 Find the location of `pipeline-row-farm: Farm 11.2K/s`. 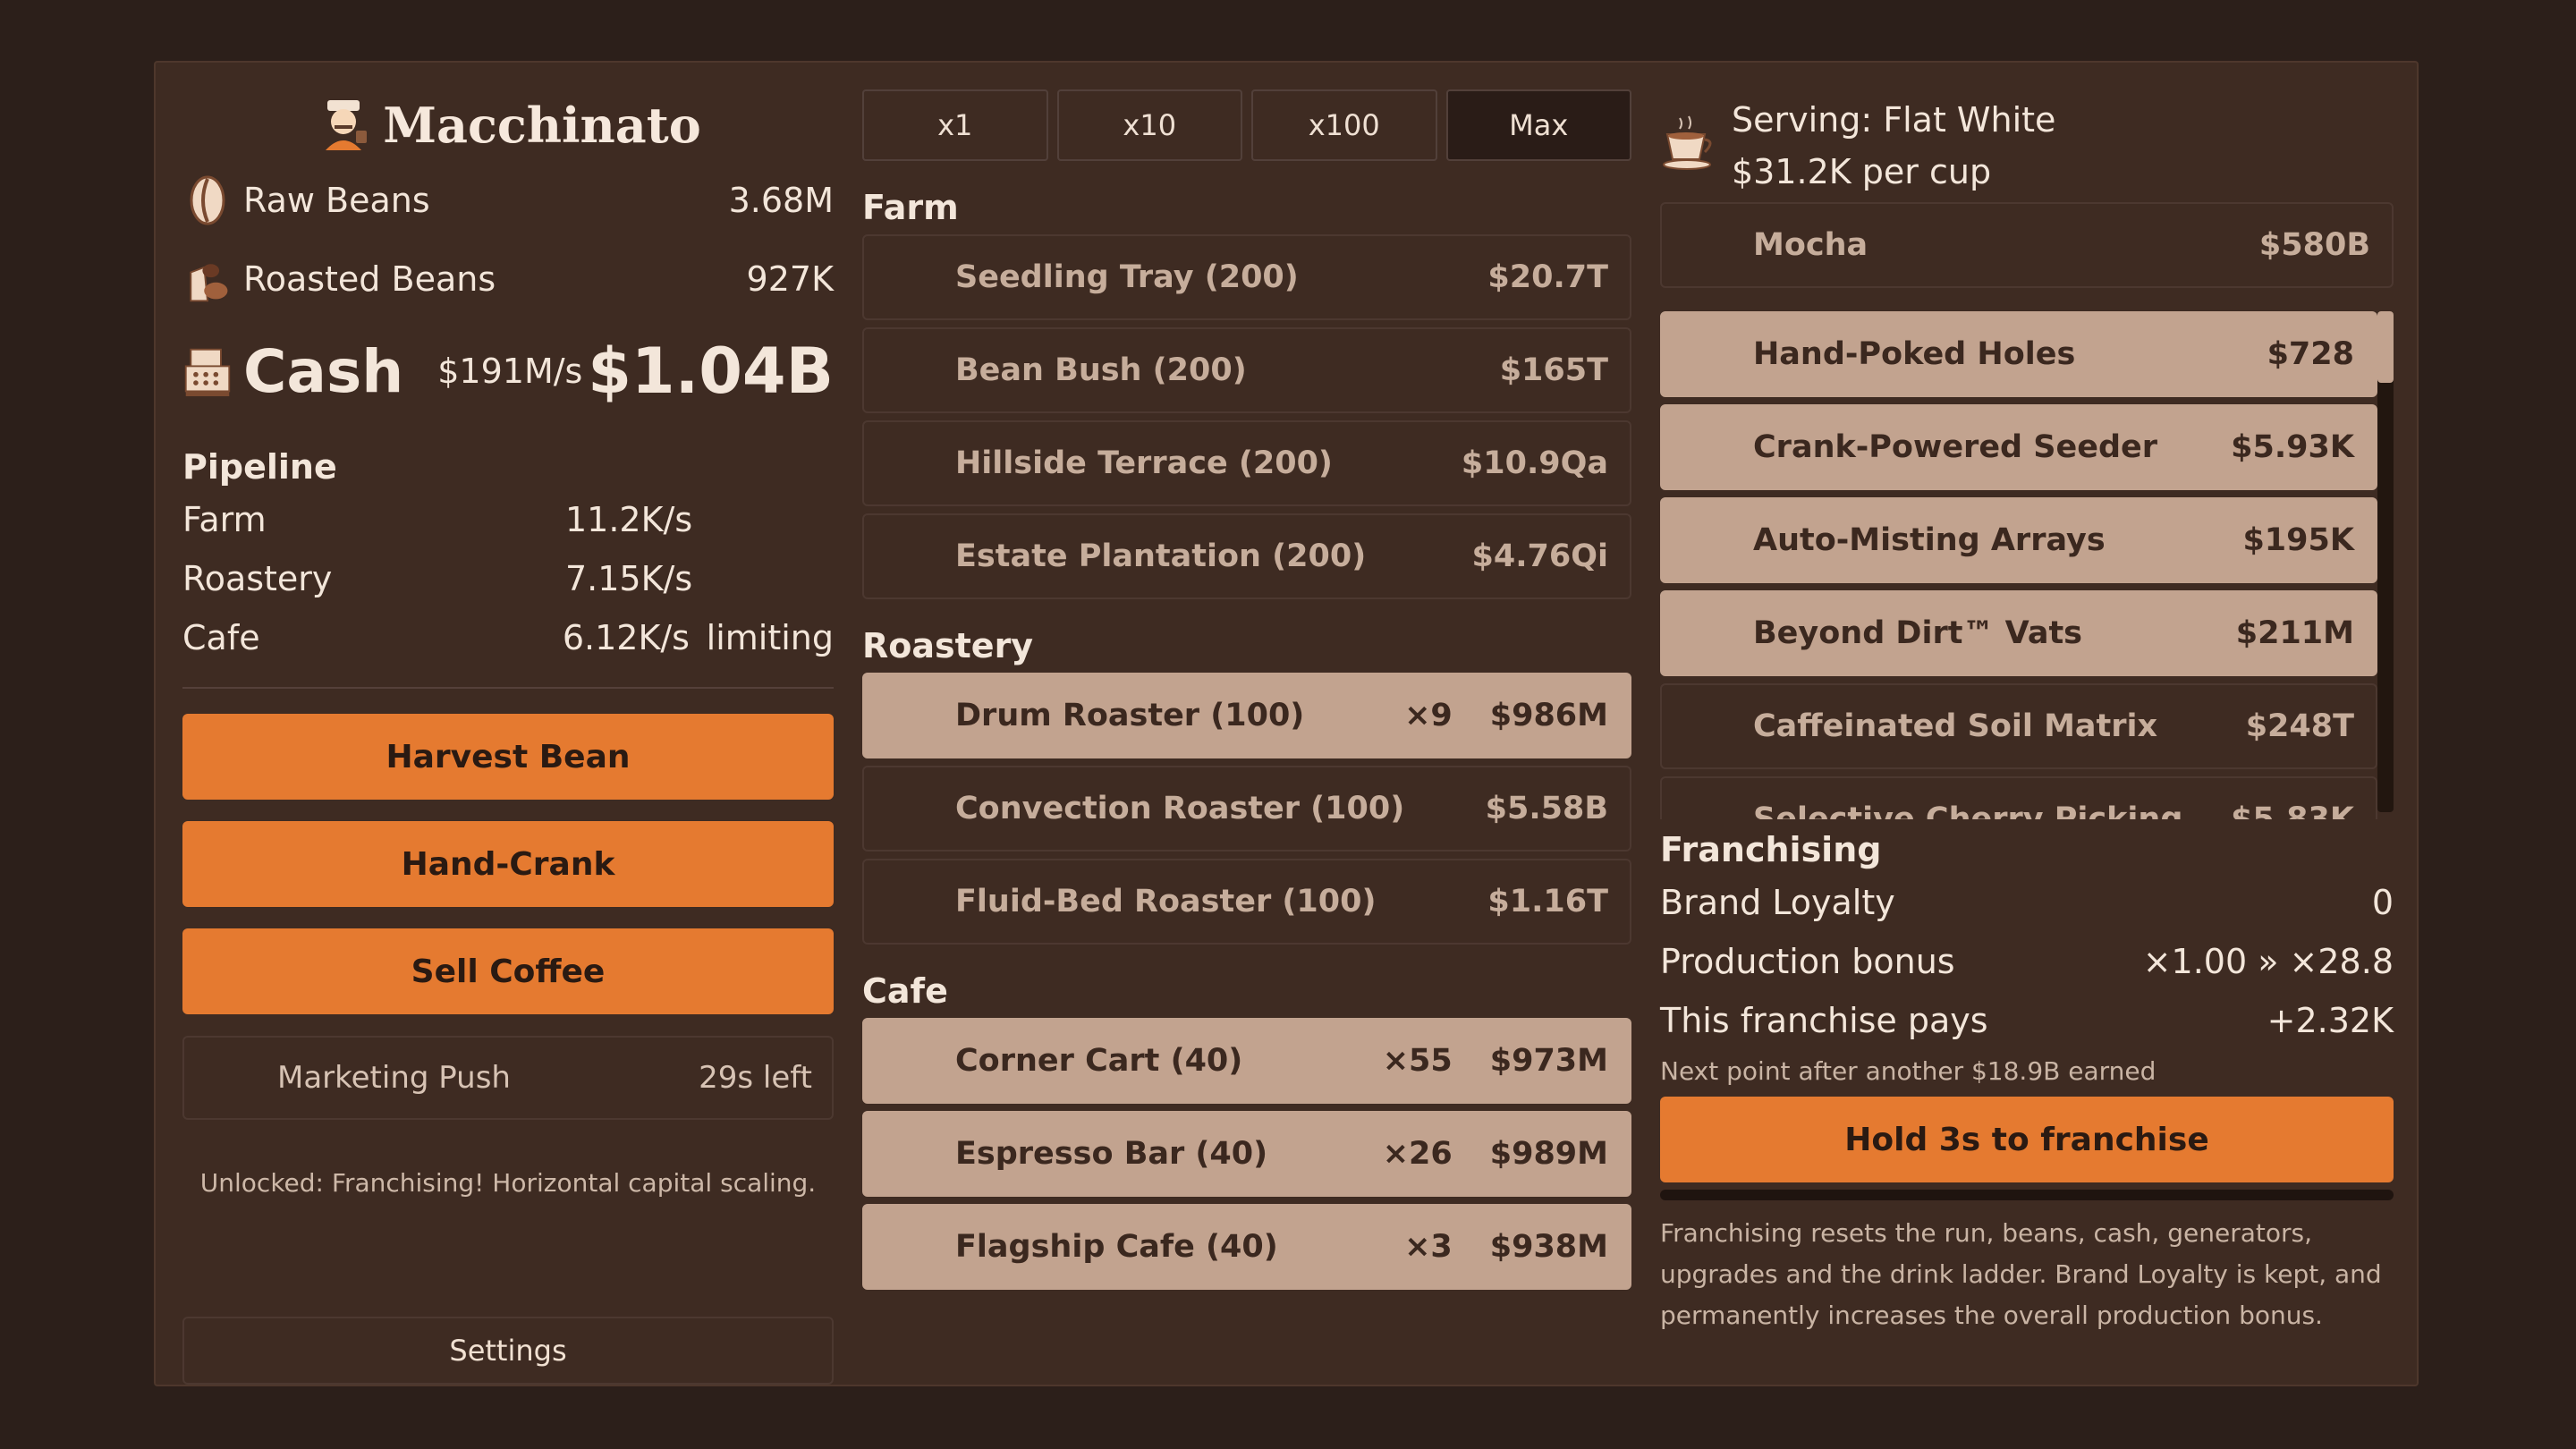

pipeline-row-farm: Farm 11.2K/s is located at coordinates (508, 519).